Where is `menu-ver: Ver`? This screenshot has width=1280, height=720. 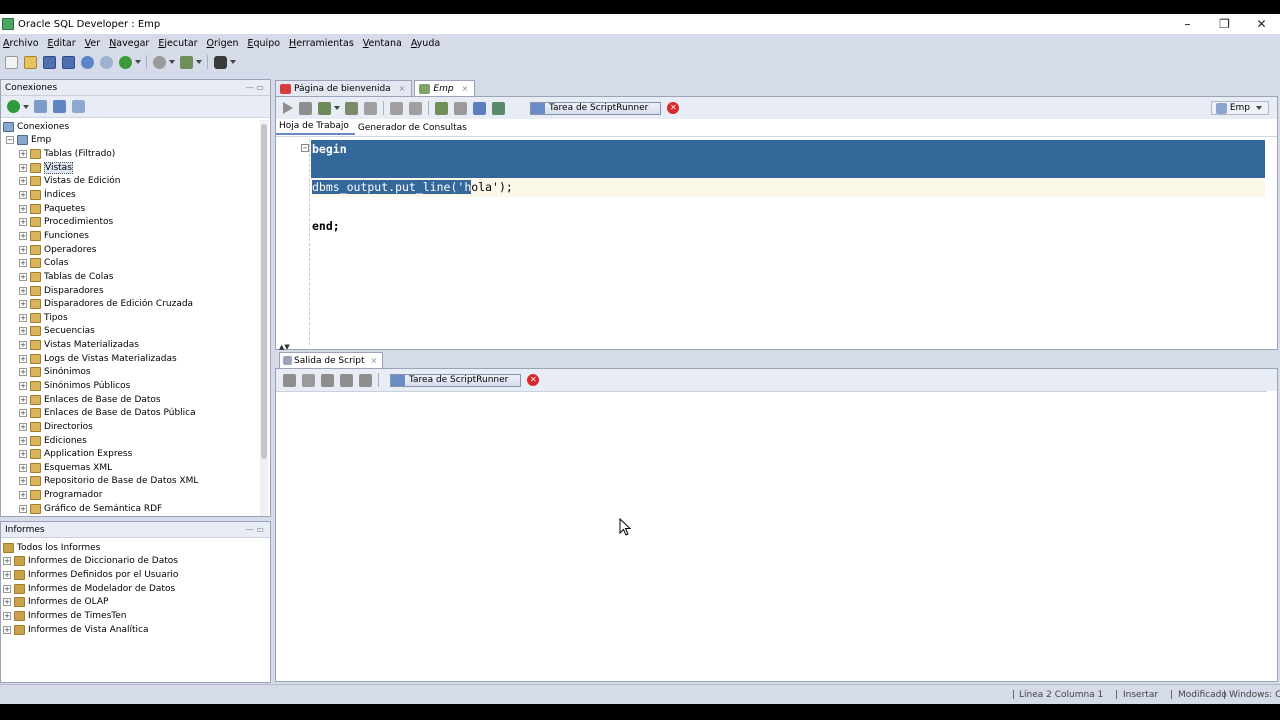 menu-ver: Ver is located at coordinates (93, 43).